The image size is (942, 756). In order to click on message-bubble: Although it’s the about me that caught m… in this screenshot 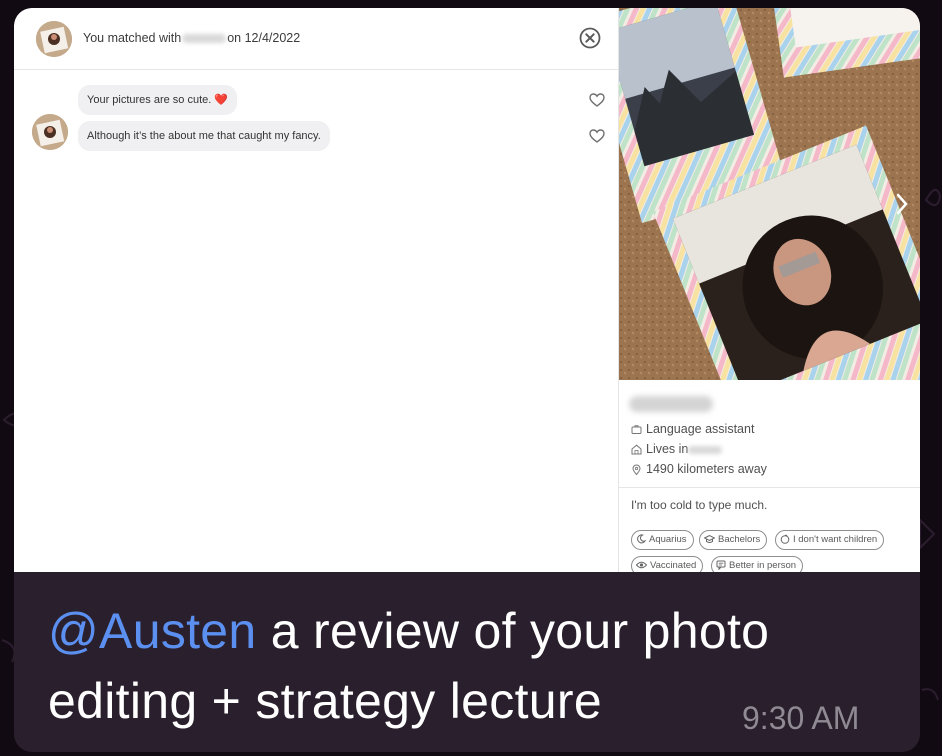, I will do `click(204, 136)`.